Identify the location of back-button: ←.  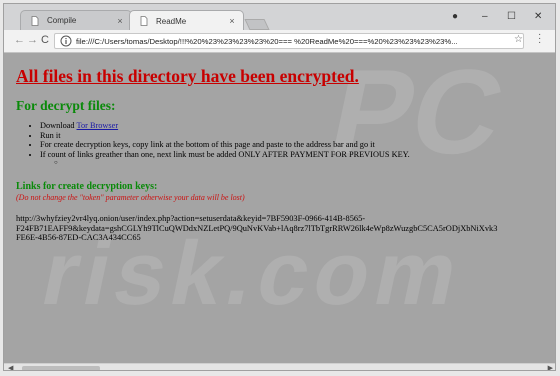
(19, 40).